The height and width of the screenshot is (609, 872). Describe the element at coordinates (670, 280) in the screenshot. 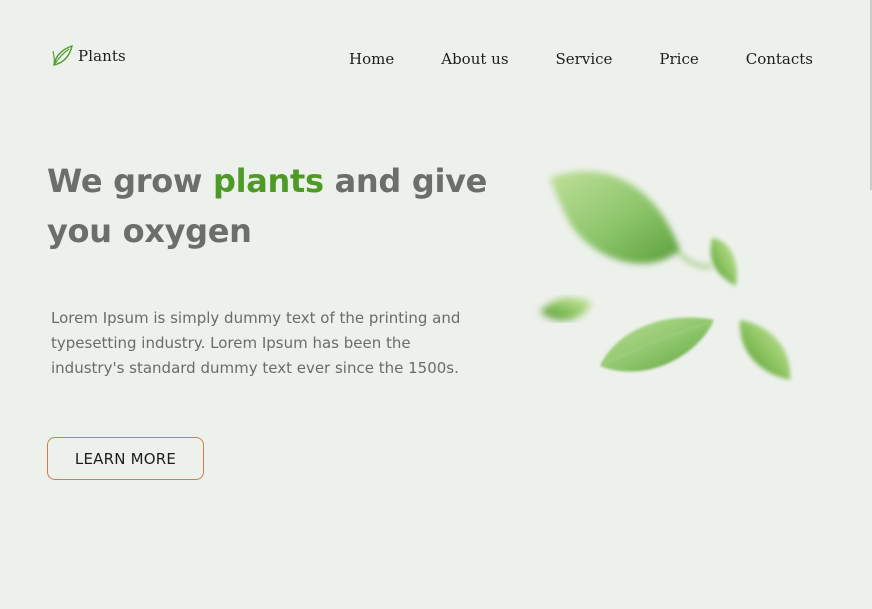

I see `leaves-illustration` at that location.